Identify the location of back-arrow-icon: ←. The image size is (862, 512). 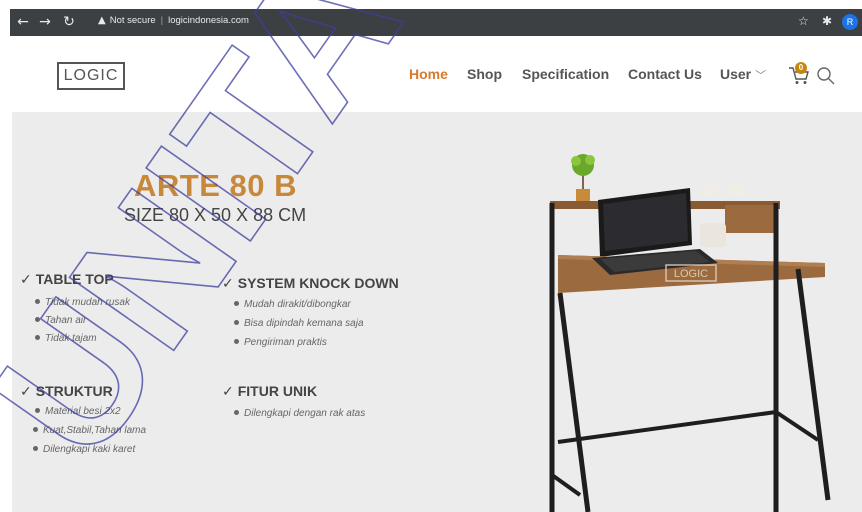
(23, 22).